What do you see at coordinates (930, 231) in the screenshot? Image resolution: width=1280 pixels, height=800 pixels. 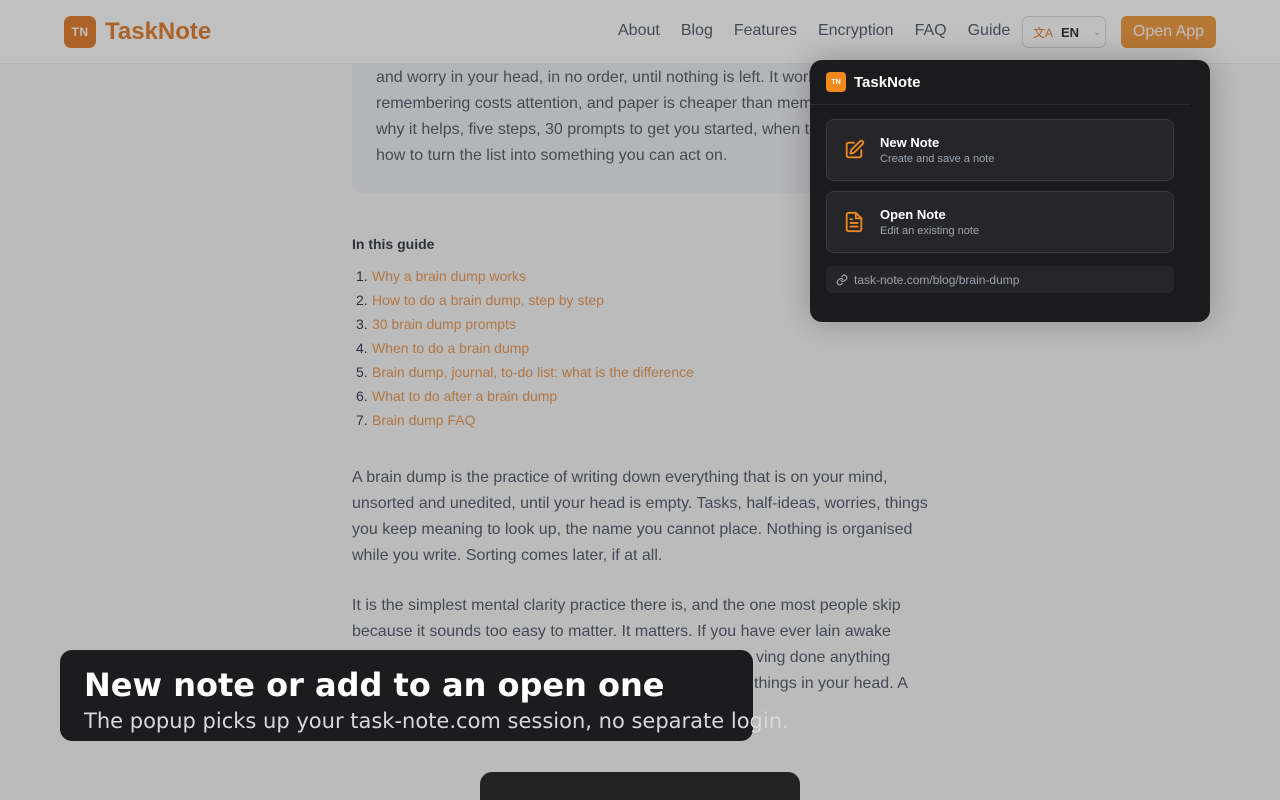 I see `open-note-subtitle: Edit an existing note` at bounding box center [930, 231].